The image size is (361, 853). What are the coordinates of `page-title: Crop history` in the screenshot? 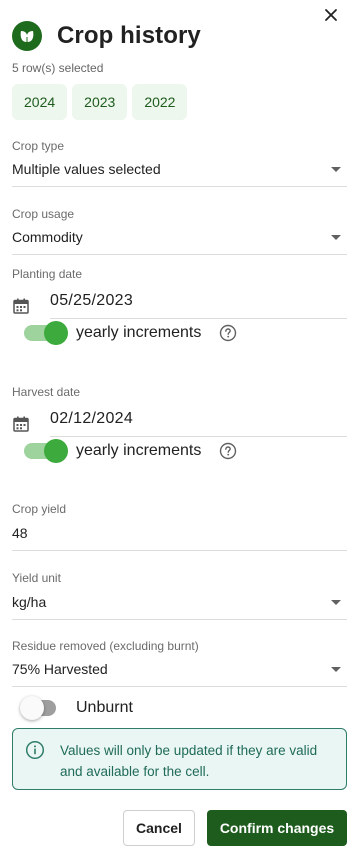 It's located at (129, 35).